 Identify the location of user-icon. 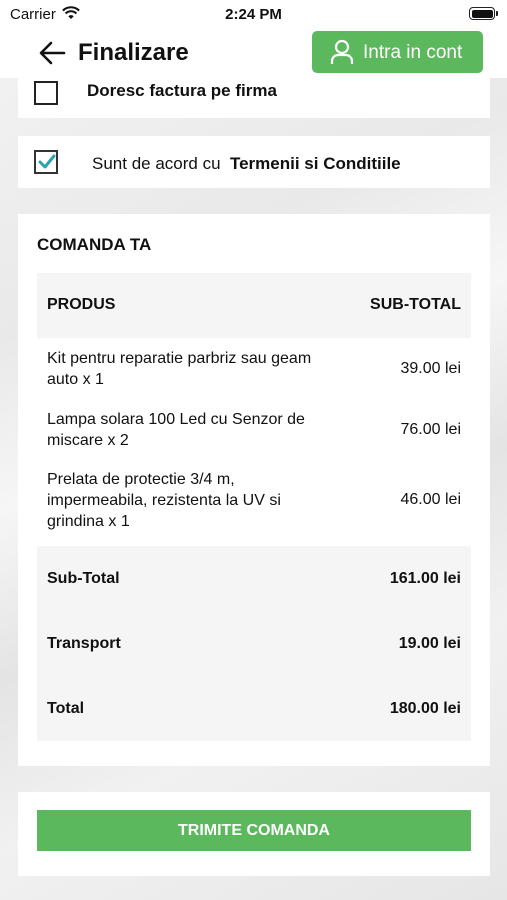
(342, 51).